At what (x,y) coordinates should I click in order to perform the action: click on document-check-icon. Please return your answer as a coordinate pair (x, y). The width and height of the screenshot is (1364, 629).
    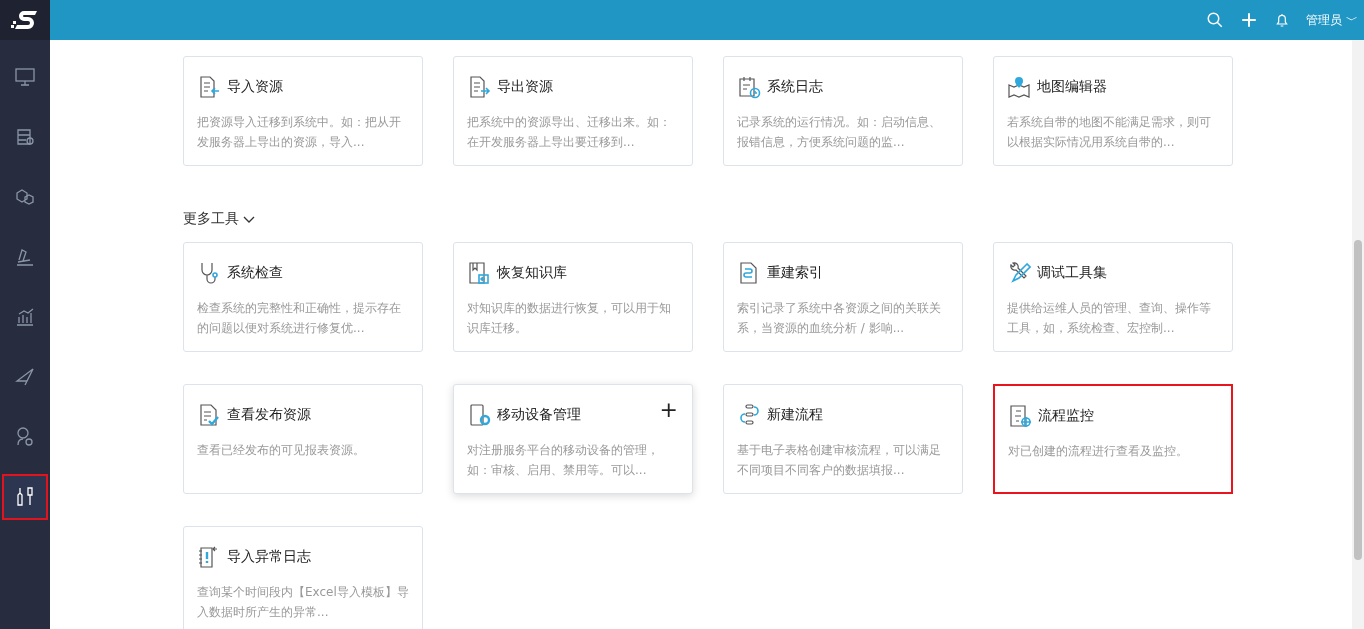
    Looking at the image, I should click on (209, 415).